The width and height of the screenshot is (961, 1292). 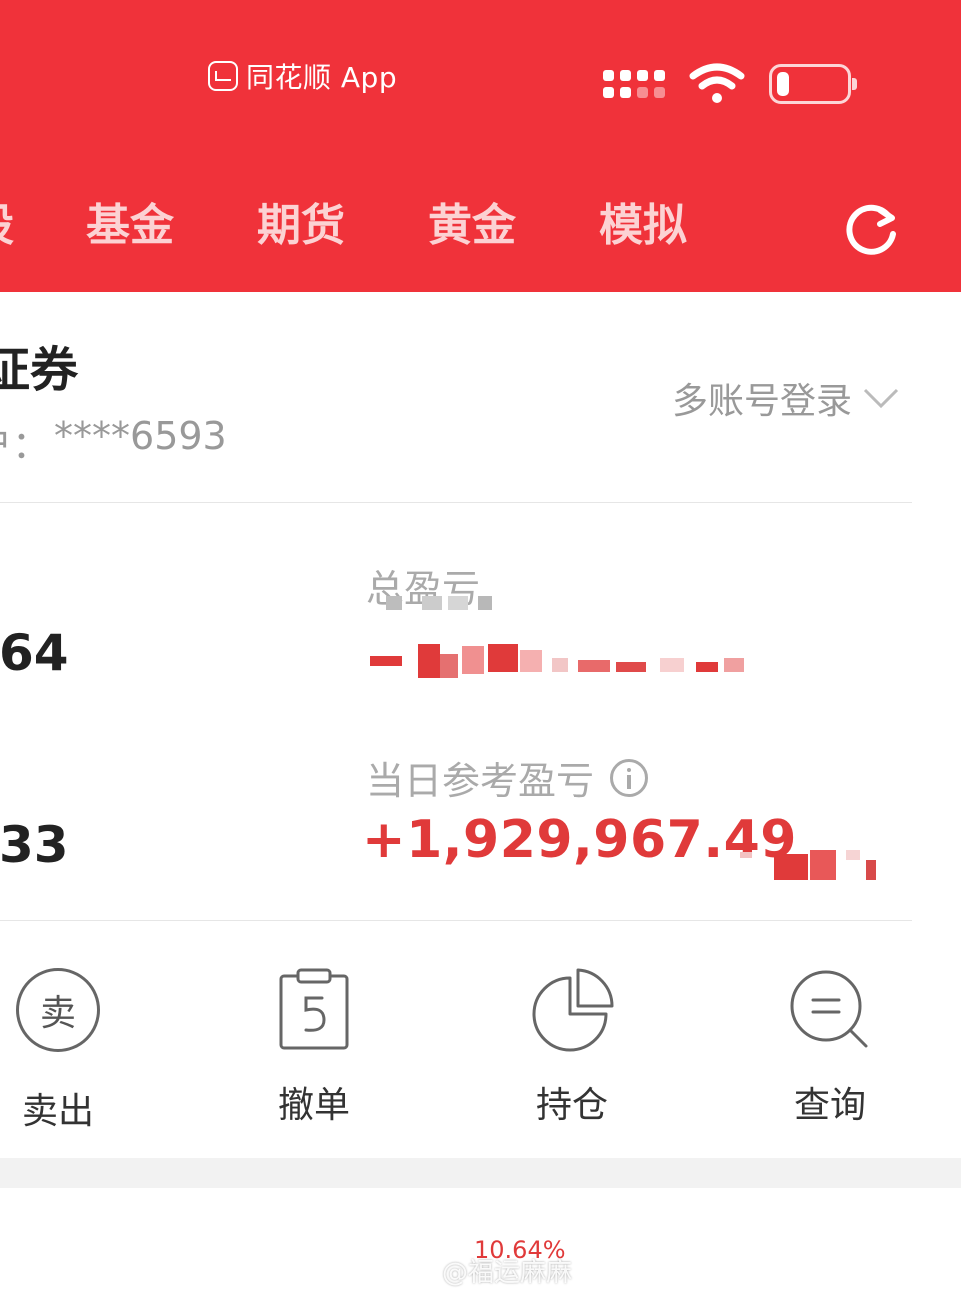 What do you see at coordinates (39, 370) in the screenshot?
I see `broker-name: 证券` at bounding box center [39, 370].